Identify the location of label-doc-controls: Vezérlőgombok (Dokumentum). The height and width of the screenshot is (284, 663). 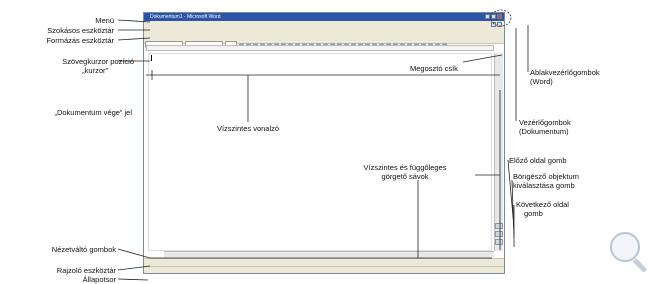
(545, 127).